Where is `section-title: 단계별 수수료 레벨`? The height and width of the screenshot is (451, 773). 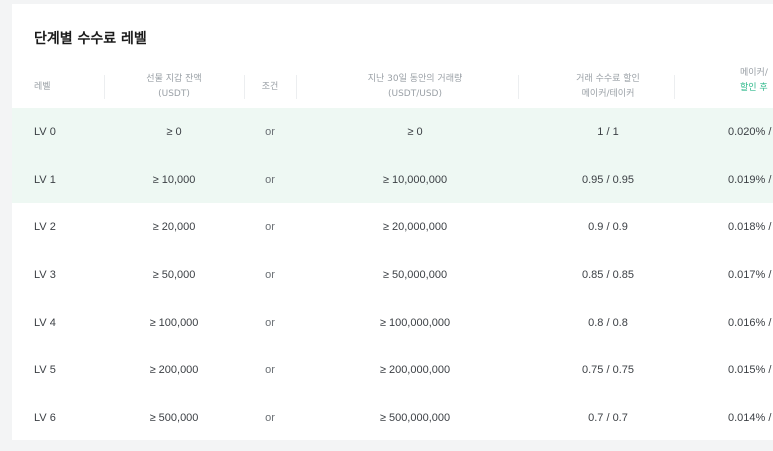
section-title: 단계별 수수료 레벨 is located at coordinates (90, 39).